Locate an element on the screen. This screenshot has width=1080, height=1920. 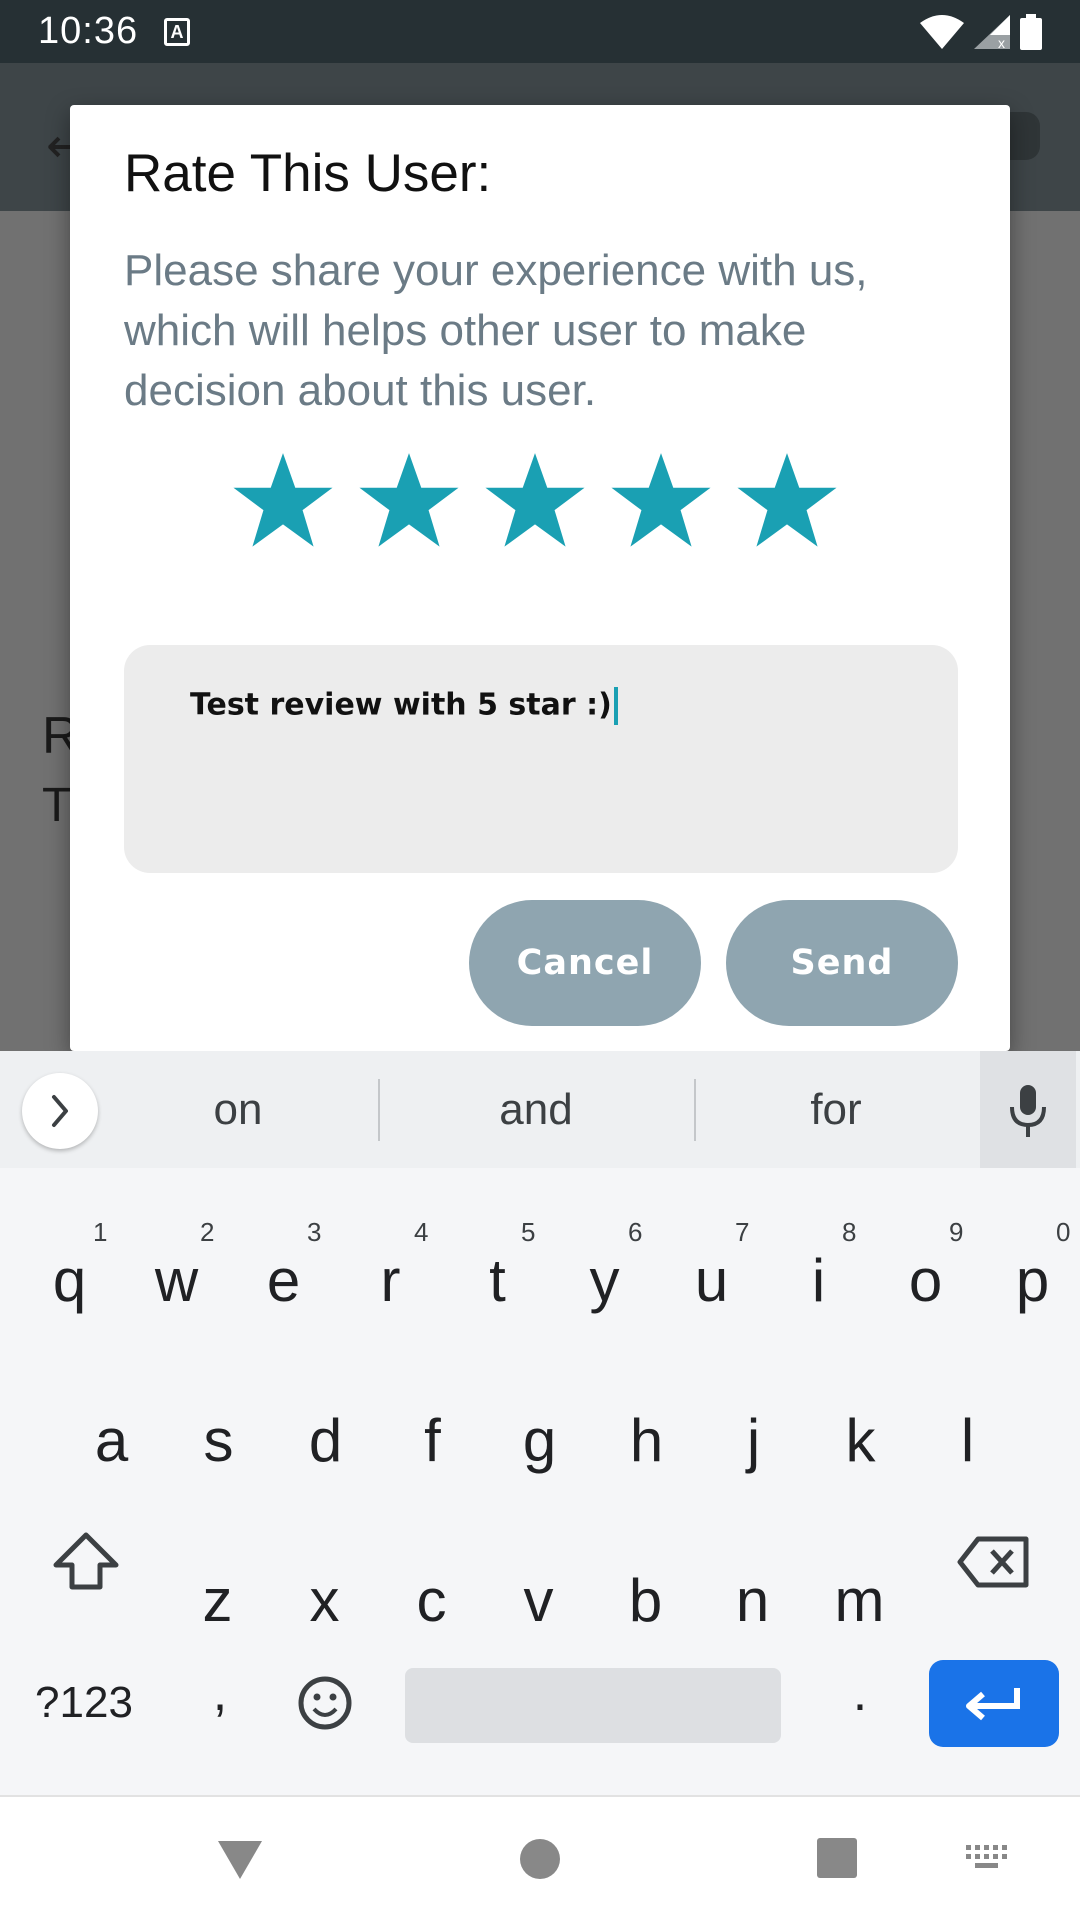
shift-key is located at coordinates (86, 1561).